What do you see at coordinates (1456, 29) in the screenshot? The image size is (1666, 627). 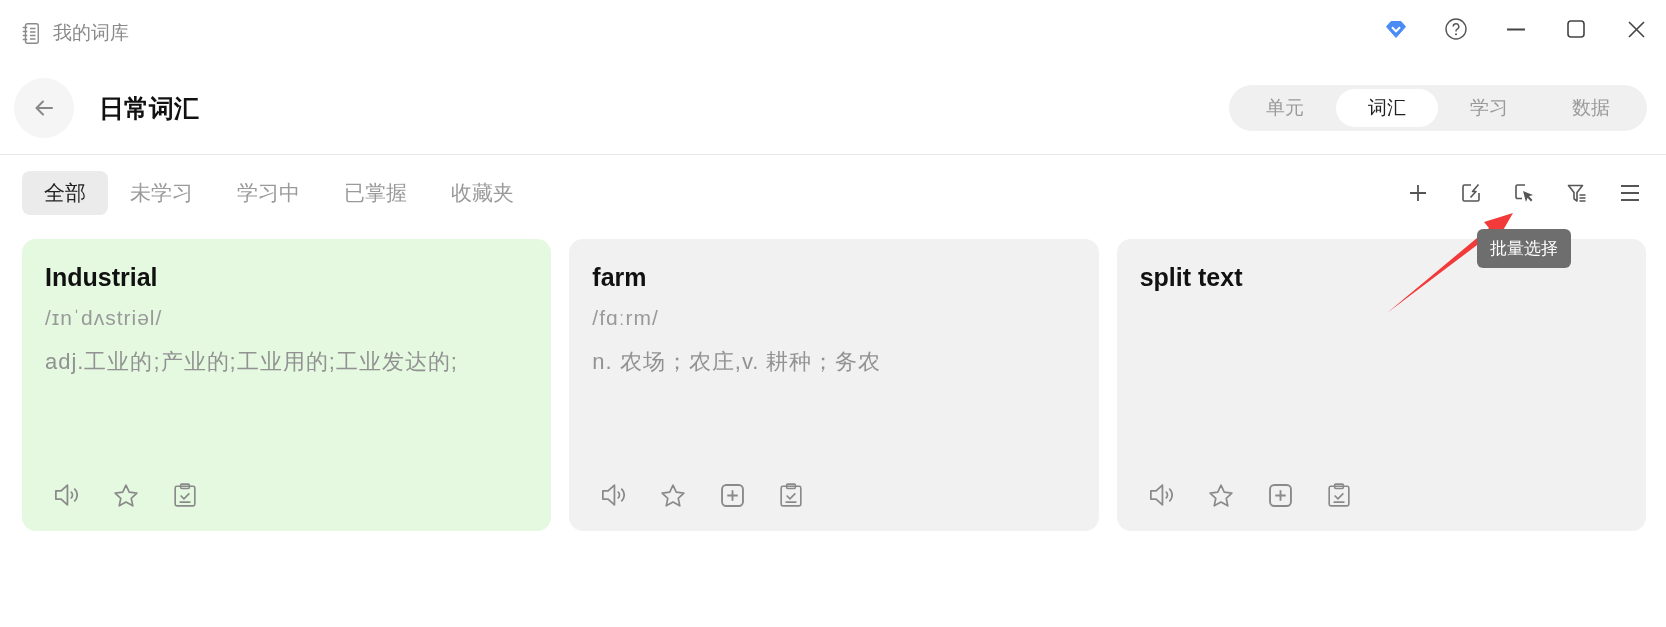 I see `help-icon` at bounding box center [1456, 29].